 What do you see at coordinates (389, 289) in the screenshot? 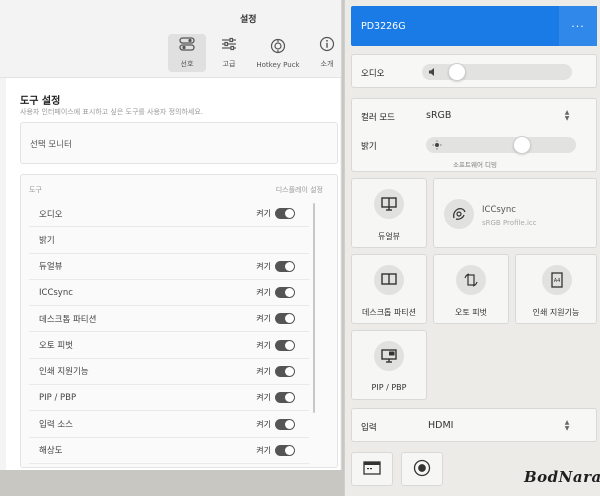
I see `tile-desktop-partition: 데스크톱 파티션` at bounding box center [389, 289].